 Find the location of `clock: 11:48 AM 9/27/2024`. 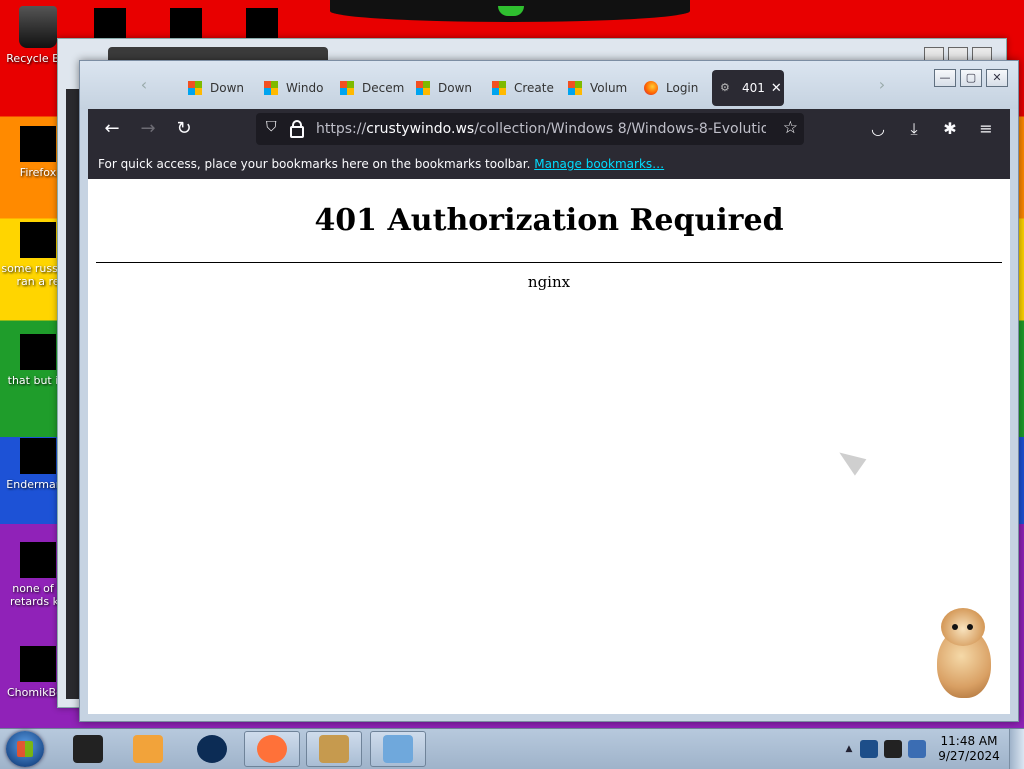

clock: 11:48 AM 9/27/2024 is located at coordinates (969, 749).